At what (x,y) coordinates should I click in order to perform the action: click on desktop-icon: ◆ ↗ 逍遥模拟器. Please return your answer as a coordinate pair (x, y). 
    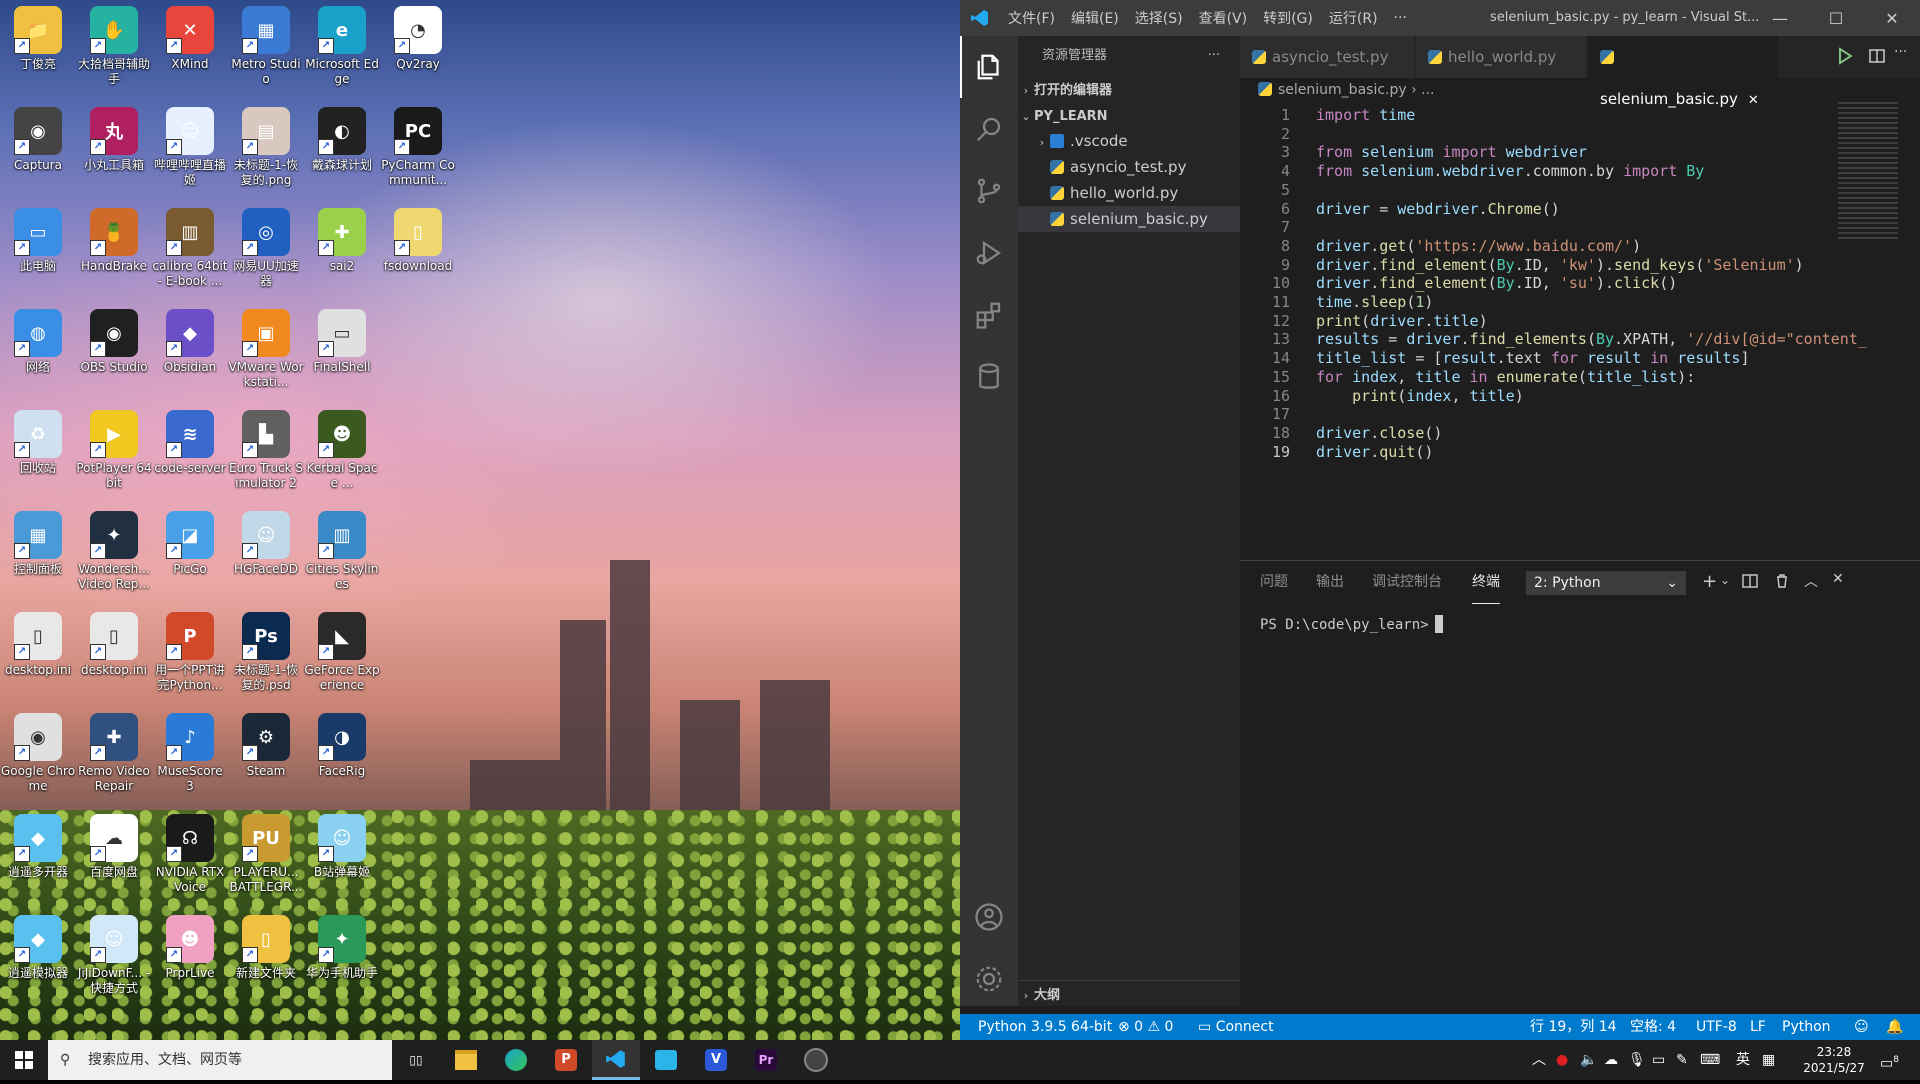
    Looking at the image, I should click on (38, 961).